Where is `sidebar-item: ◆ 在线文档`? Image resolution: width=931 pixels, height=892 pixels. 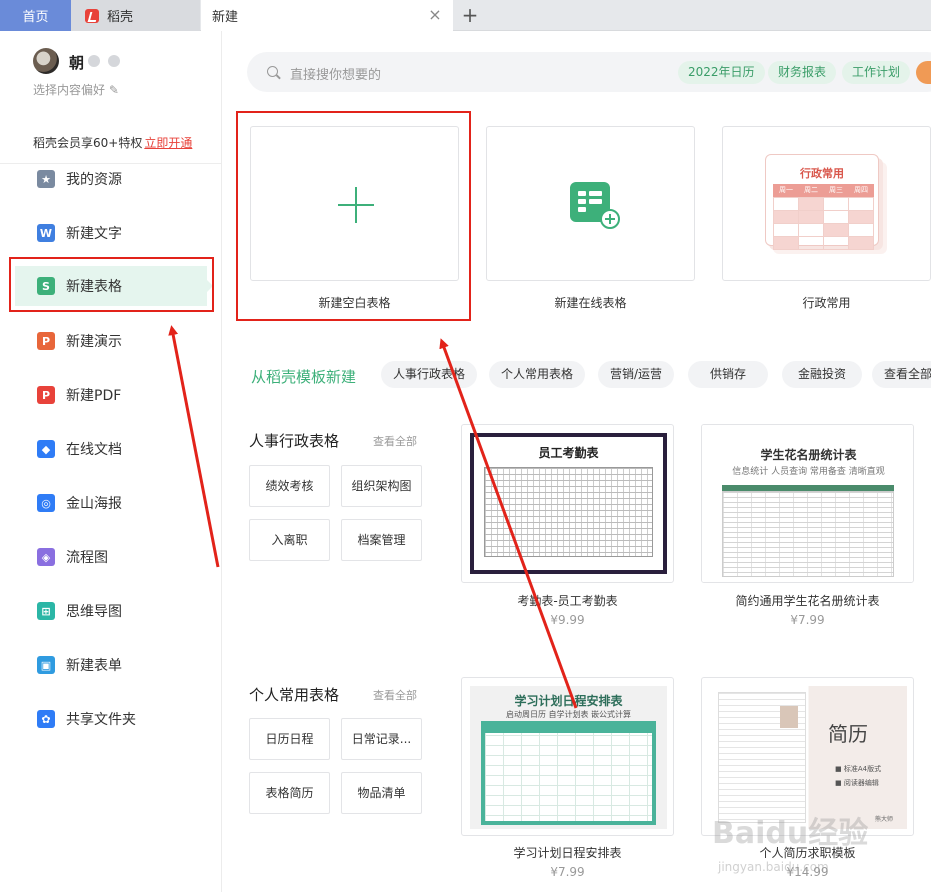
sidebar-item: ◆ 在线文档 is located at coordinates (111, 449).